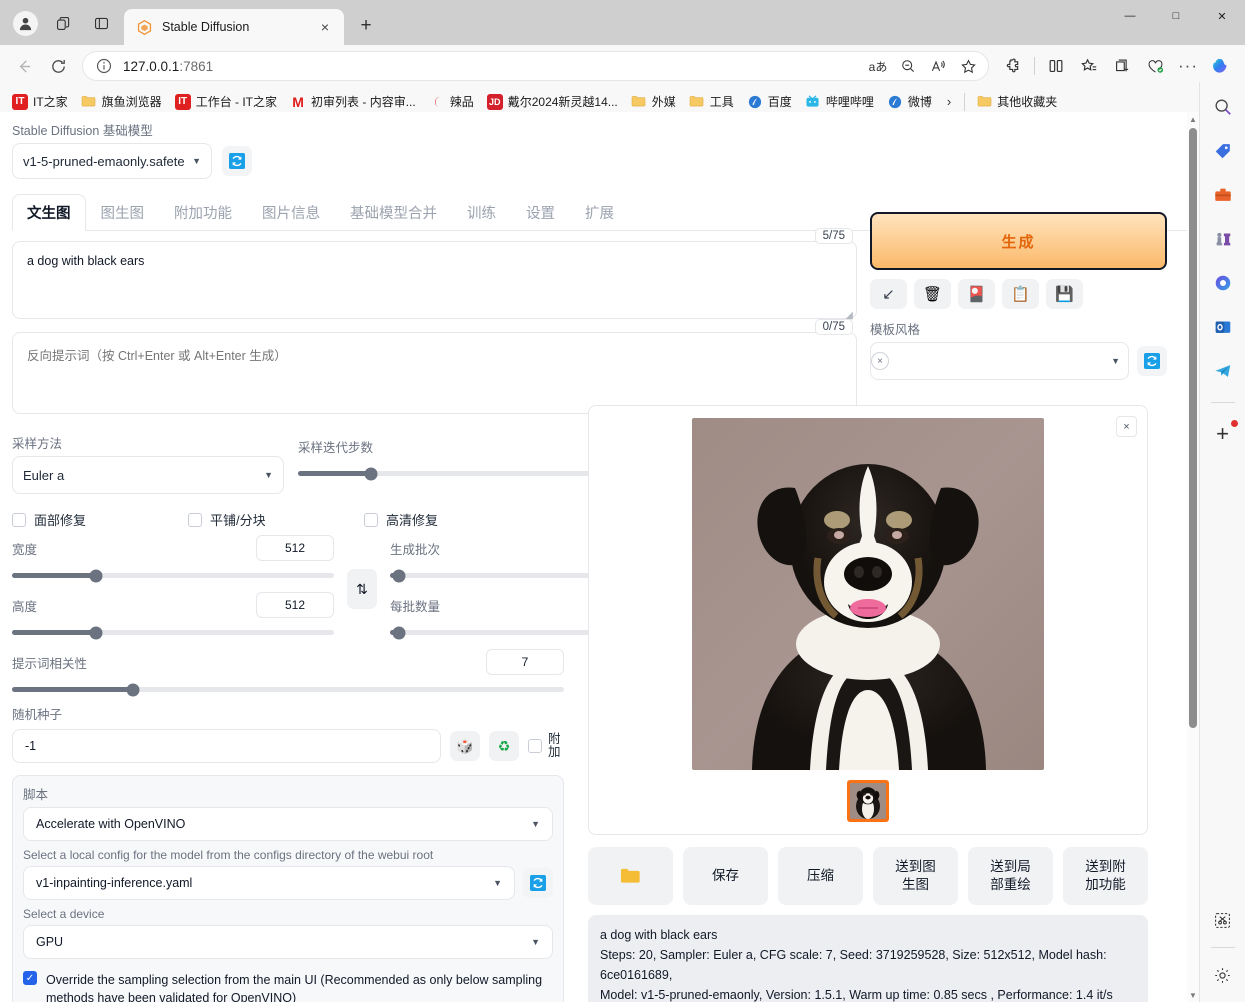 The height and width of the screenshot is (1002, 1245). I want to click on close-icon: ×, so click(325, 27).